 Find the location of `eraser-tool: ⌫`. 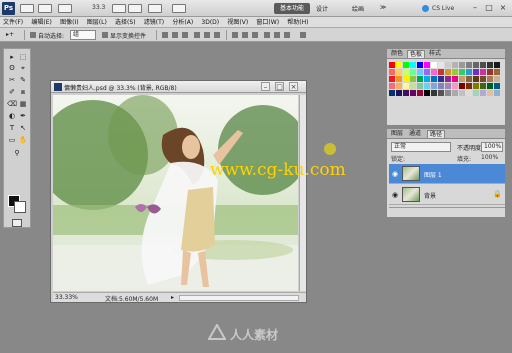

eraser-tool: ⌫ is located at coordinates (12, 104).